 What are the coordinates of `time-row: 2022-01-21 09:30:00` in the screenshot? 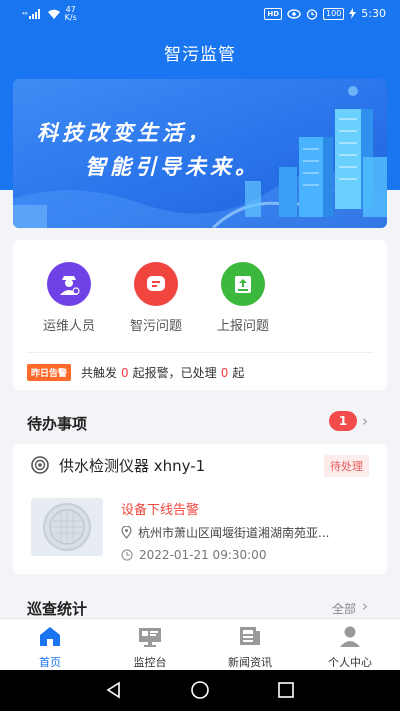 It's located at (193, 555).